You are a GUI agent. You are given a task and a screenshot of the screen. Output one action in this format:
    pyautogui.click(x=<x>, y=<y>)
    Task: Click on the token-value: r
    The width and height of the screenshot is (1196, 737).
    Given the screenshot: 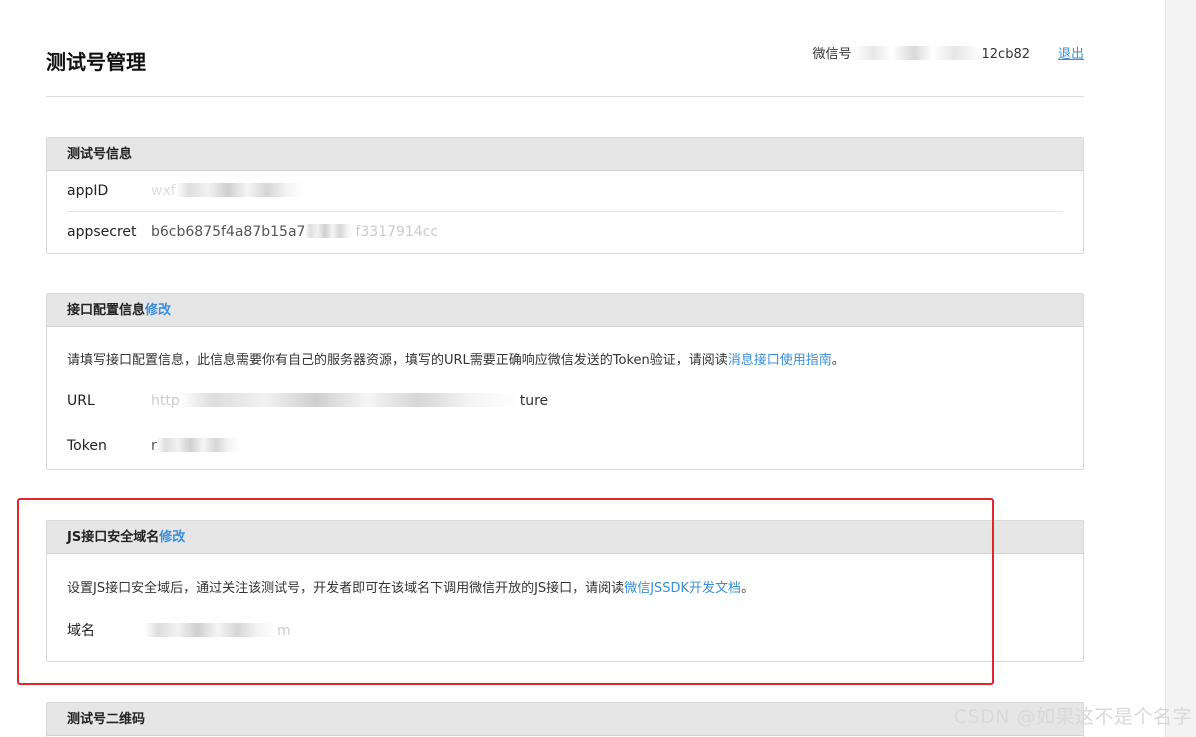 What is the action you would take?
    pyautogui.click(x=196, y=446)
    